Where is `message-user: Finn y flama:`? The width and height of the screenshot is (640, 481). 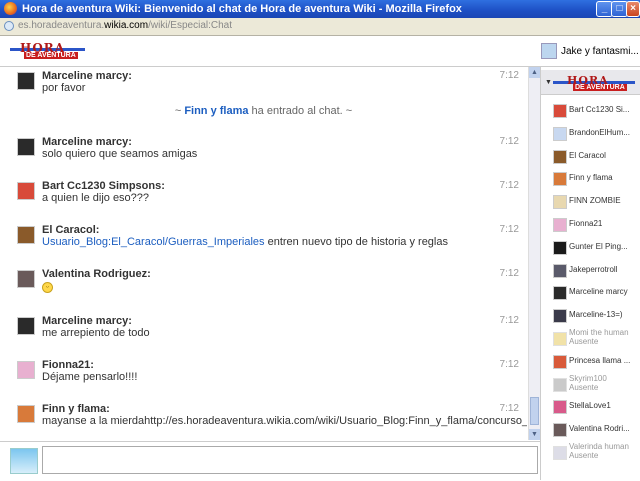
message-user: Finn y flama: is located at coordinates (76, 409).